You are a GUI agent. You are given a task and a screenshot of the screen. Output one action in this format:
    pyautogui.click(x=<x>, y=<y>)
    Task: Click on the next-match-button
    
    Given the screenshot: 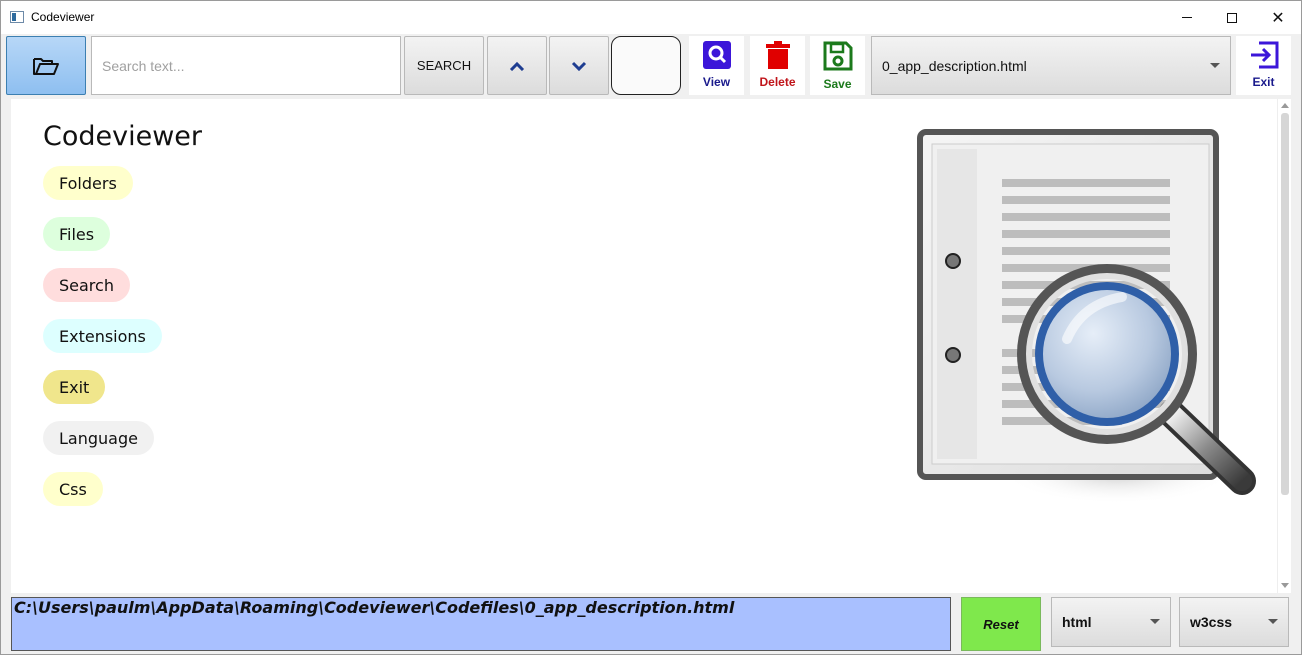 What is the action you would take?
    pyautogui.click(x=579, y=65)
    